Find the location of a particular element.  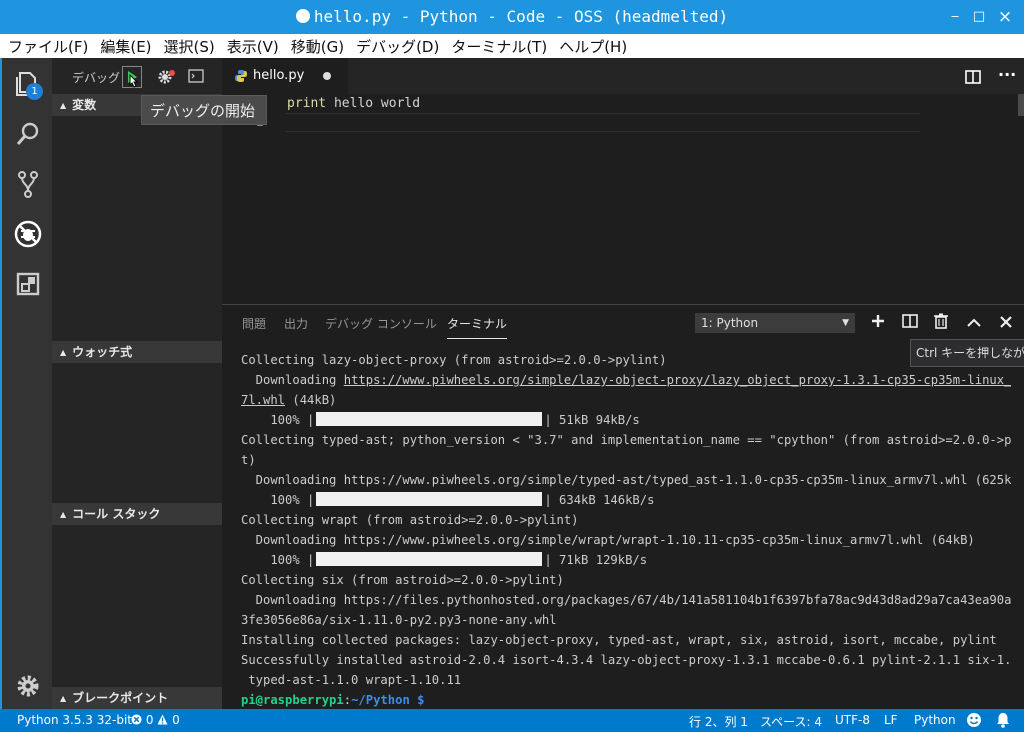

code-line: print hello world is located at coordinates (353, 103).